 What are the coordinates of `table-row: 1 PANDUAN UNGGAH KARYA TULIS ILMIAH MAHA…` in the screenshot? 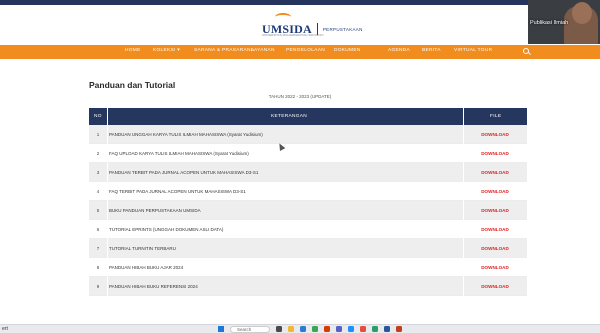 It's located at (308, 134).